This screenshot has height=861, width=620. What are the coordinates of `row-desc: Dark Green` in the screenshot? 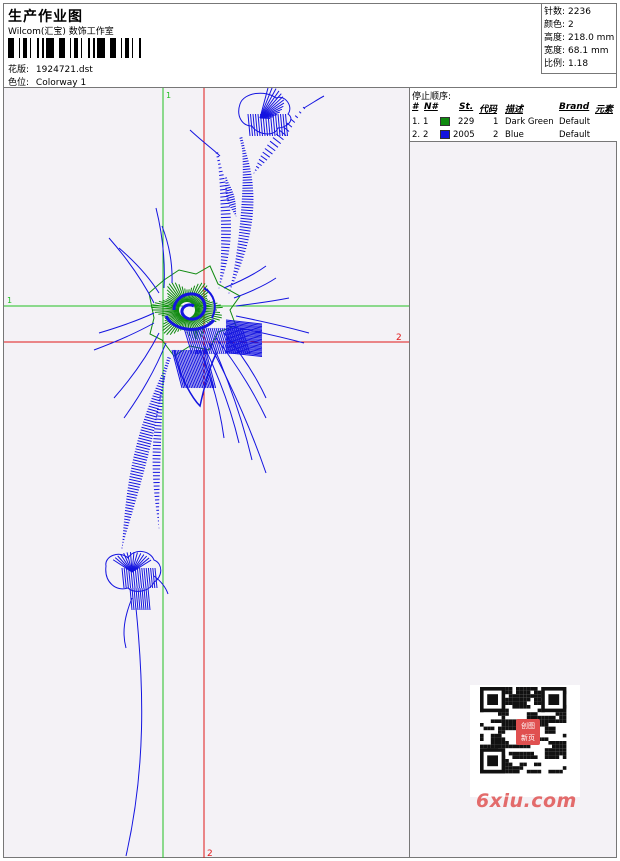 It's located at (529, 122).